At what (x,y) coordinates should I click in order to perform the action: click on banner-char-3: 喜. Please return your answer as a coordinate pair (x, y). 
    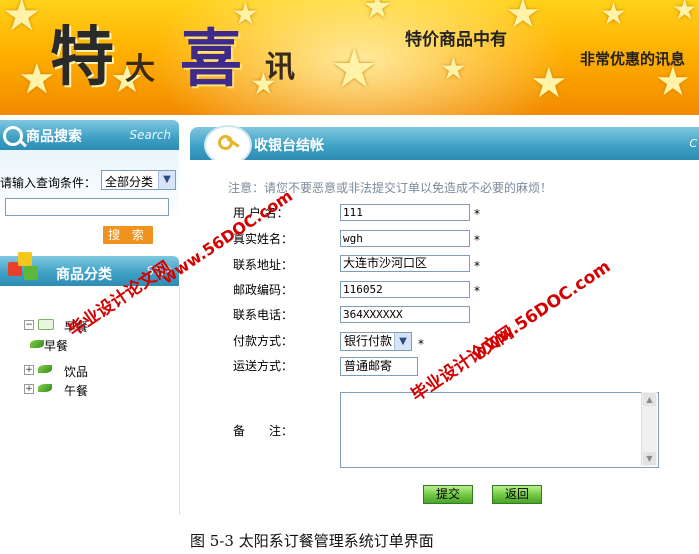
    Looking at the image, I should click on (211, 58).